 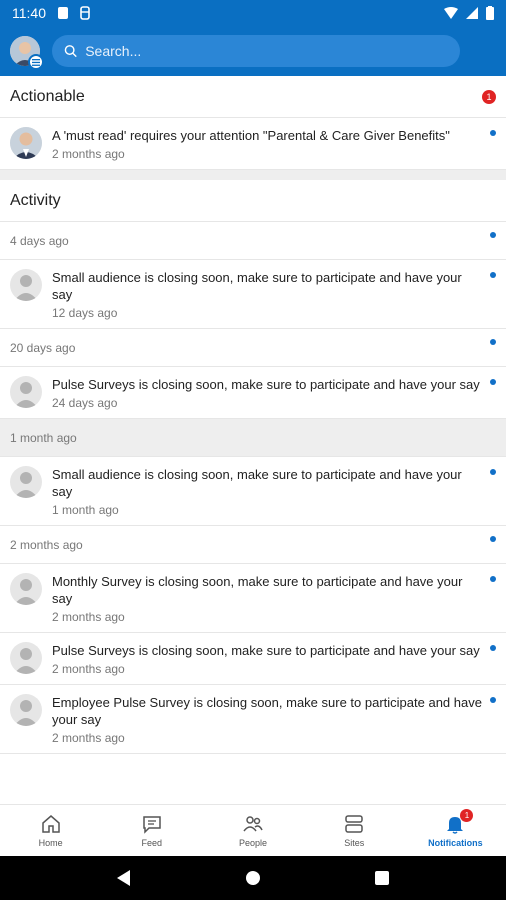 I want to click on nav-item-notifications: Notifications 1, so click(x=455, y=830).